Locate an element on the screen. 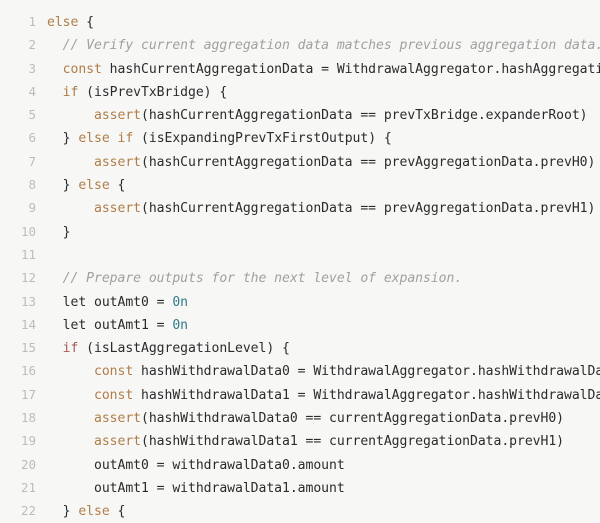 The height and width of the screenshot is (523, 600). code-line-text: let outAmt0 = 0n is located at coordinates (323, 302).